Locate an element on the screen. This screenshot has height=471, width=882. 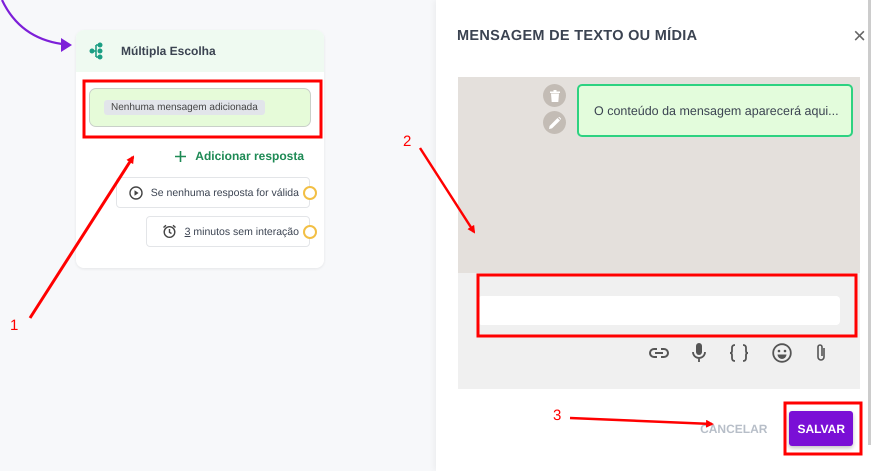
output-row: 3 minutos sem interação is located at coordinates (228, 231).